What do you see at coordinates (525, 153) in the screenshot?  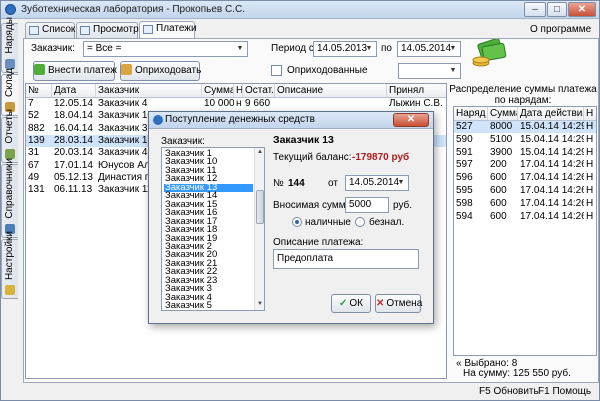 I see `table-row: 591 3900 15.04.14 14:29 Н` at bounding box center [525, 153].